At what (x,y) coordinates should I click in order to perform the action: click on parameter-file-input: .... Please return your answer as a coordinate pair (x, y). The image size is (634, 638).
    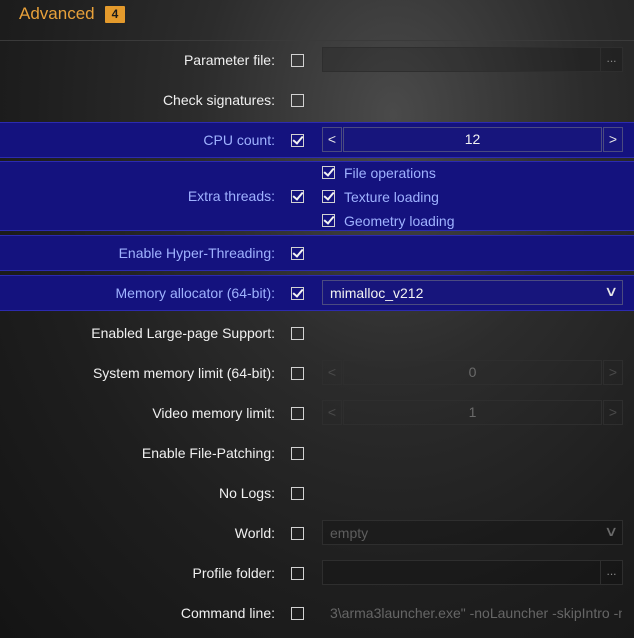
    Looking at the image, I should click on (472, 59).